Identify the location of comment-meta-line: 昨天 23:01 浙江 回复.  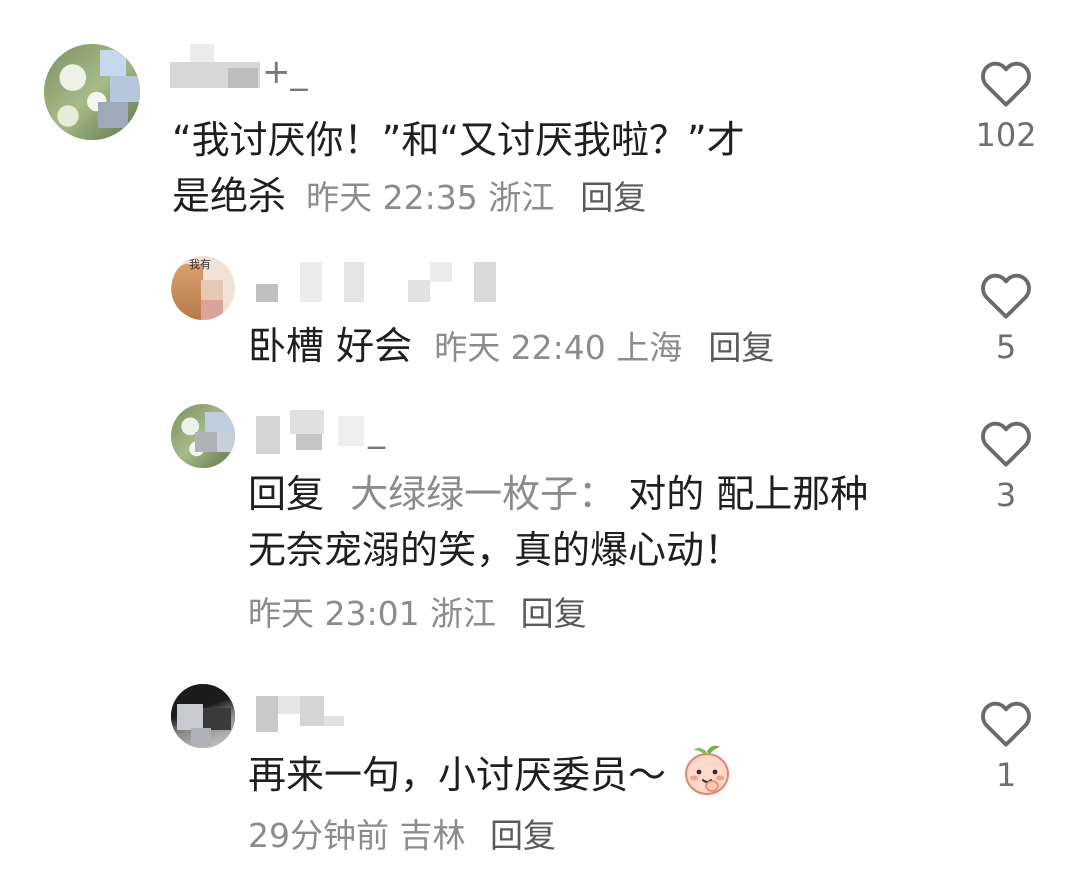
(417, 614).